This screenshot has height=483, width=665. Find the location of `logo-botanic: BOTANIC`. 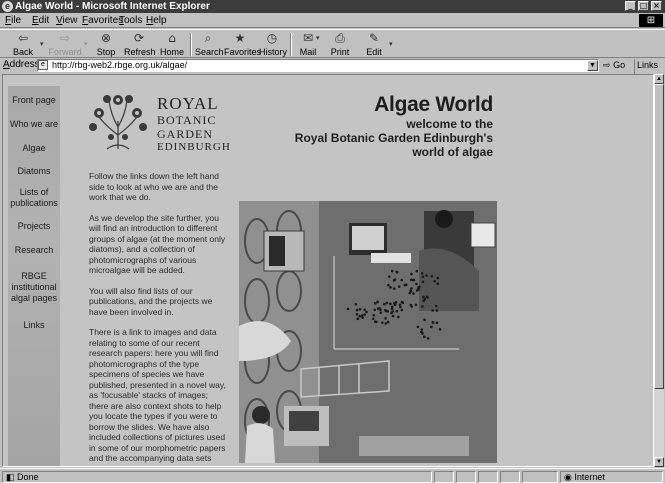

logo-botanic: BOTANIC is located at coordinates (187, 120).